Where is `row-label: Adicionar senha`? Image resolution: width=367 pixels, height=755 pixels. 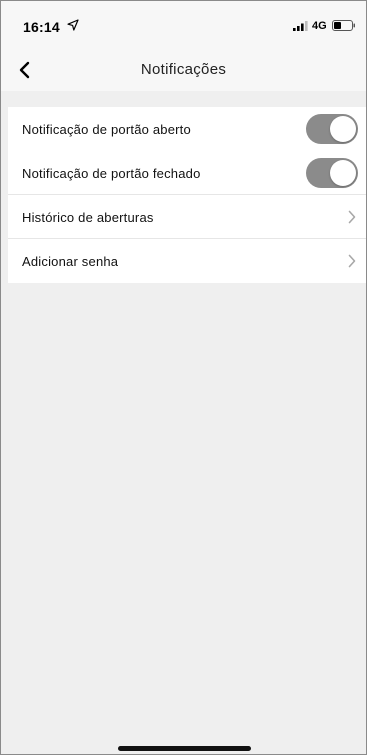
row-label: Adicionar senha is located at coordinates (70, 261).